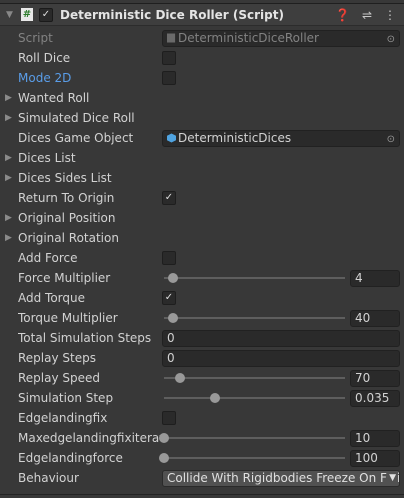  Describe the element at coordinates (172, 14) in the screenshot. I see `component-title: Deterministic Dice Roller (Script)` at that location.